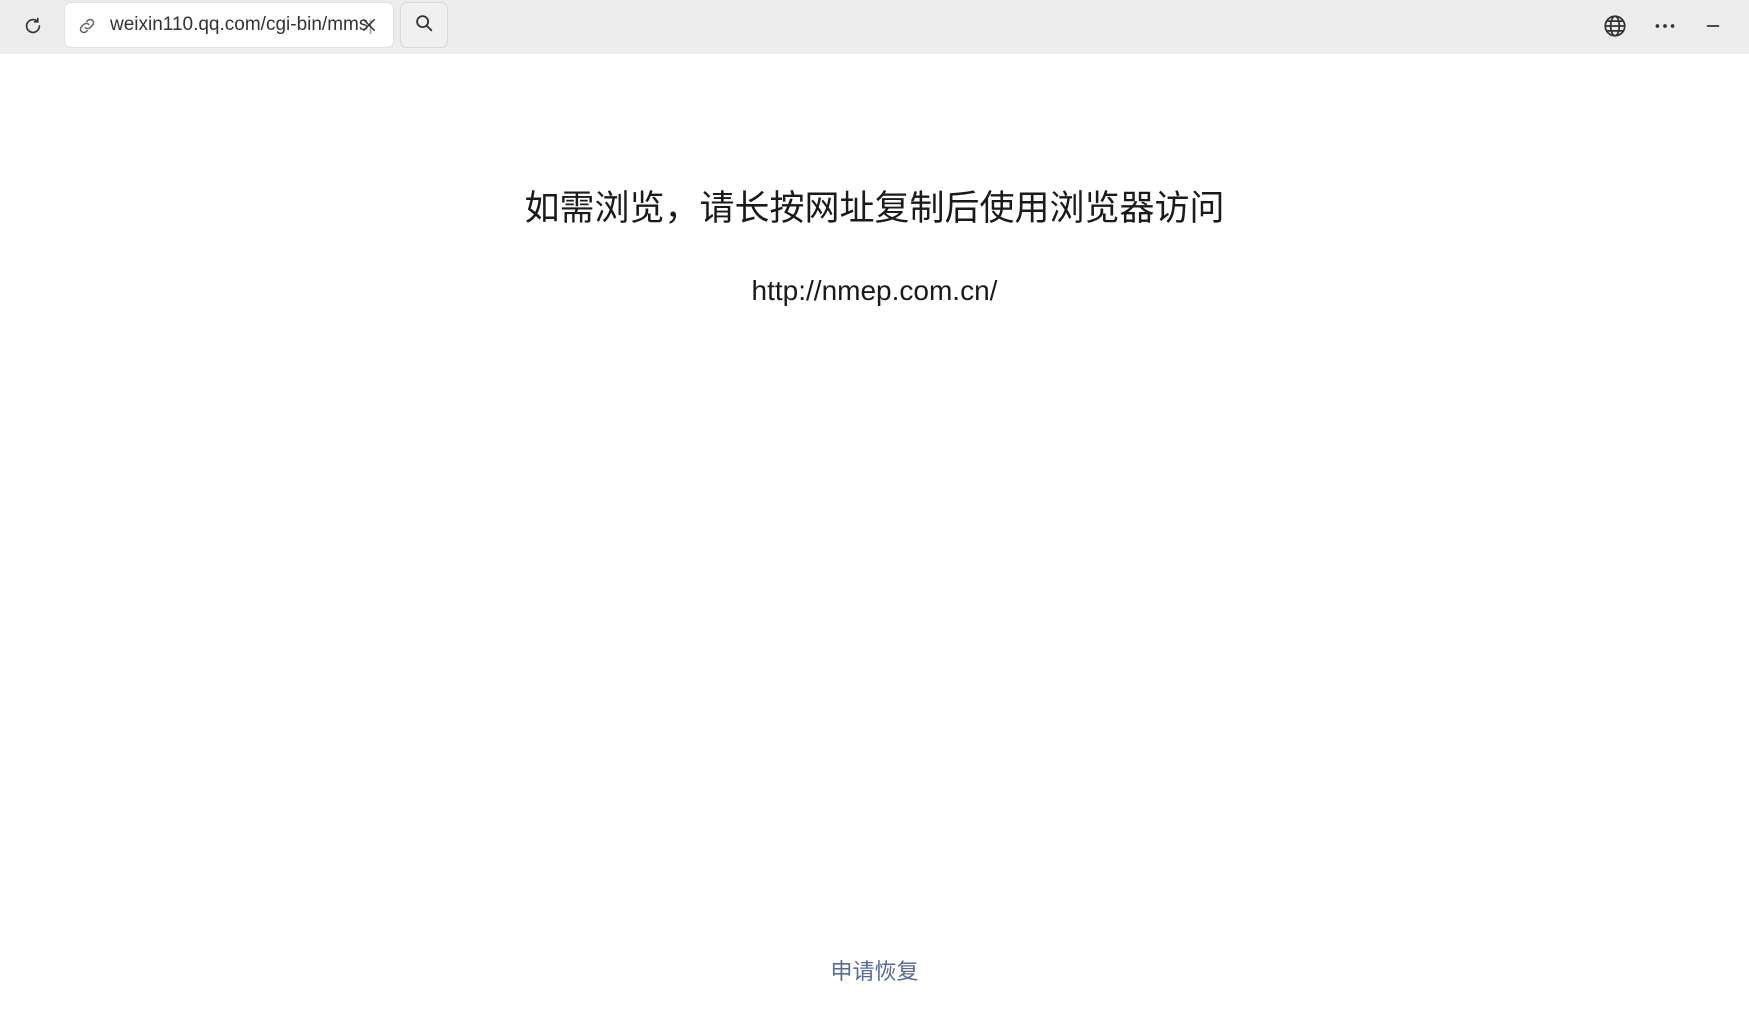  What do you see at coordinates (874, 970) in the screenshot?
I see `appeal-link: 申请恢复` at bounding box center [874, 970].